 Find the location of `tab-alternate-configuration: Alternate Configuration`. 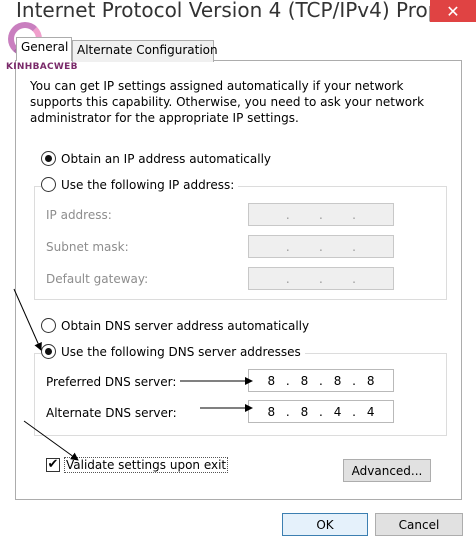

tab-alternate-configuration: Alternate Configuration is located at coordinates (145, 51).